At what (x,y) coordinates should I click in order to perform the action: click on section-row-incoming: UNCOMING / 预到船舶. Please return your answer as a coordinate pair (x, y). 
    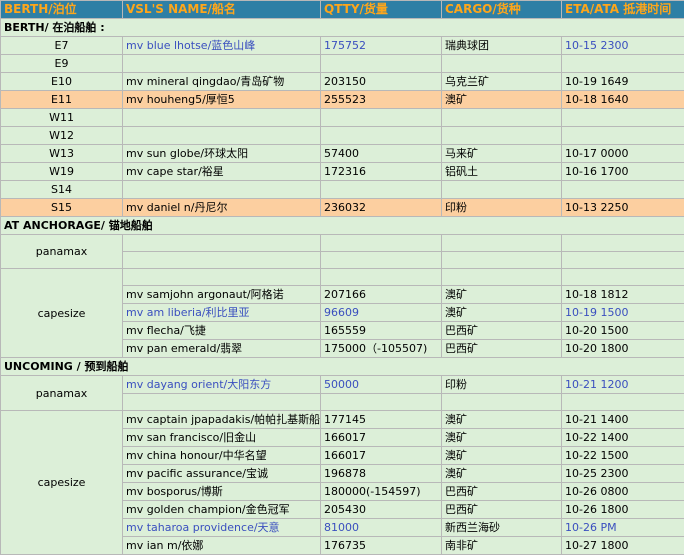
    Looking at the image, I should click on (342, 367).